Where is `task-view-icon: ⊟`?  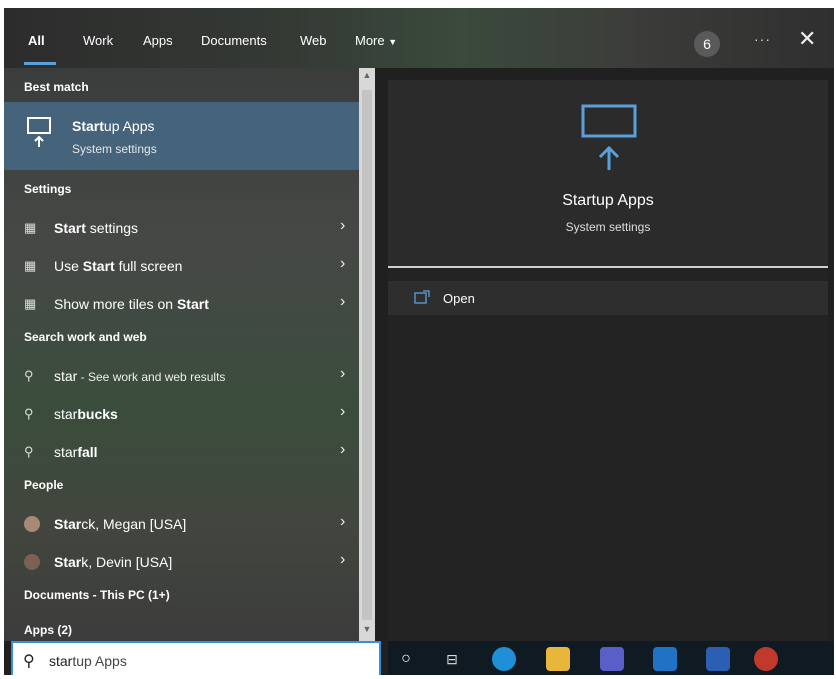 task-view-icon: ⊟ is located at coordinates (452, 659).